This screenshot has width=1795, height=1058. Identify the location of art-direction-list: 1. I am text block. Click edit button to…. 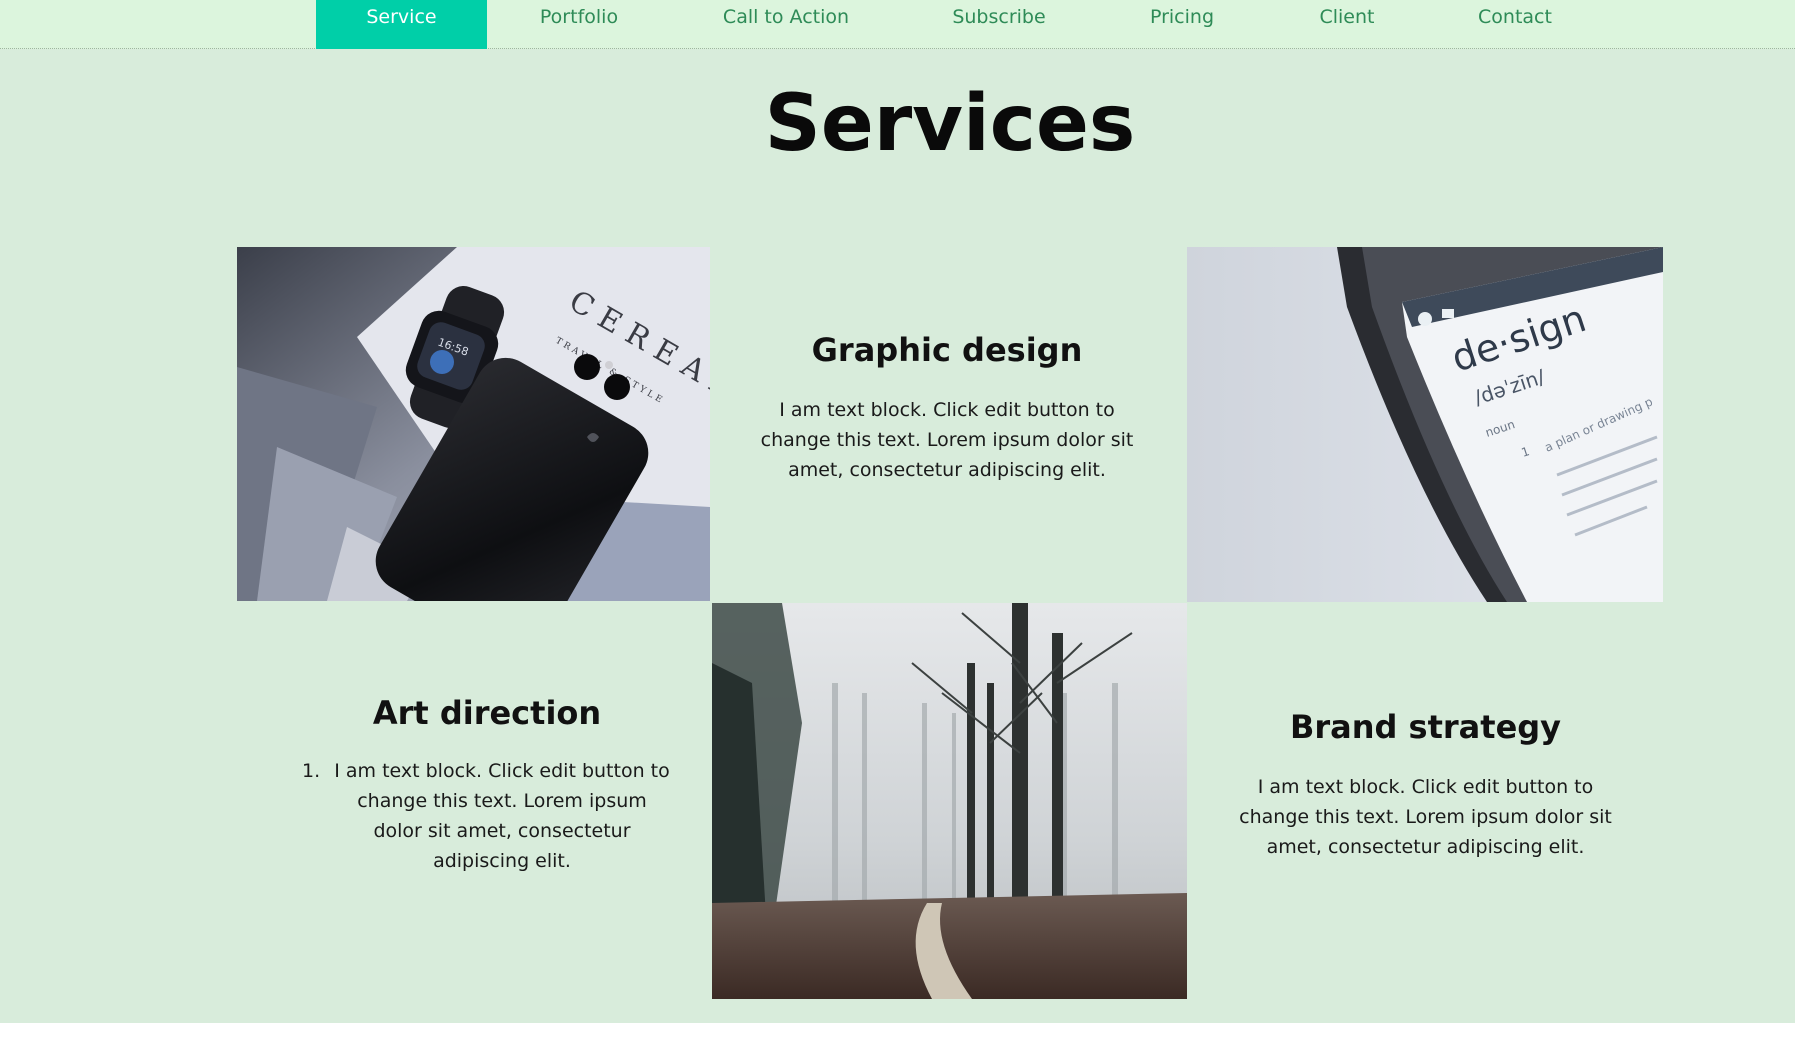
(487, 816).